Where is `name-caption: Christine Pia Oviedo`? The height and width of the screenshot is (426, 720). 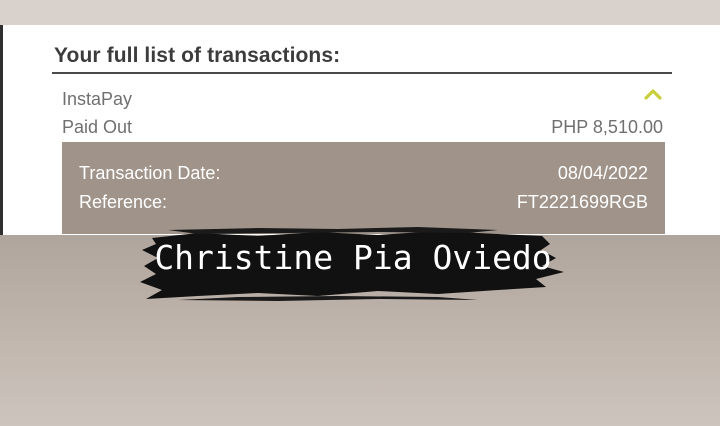 name-caption: Christine Pia Oviedo is located at coordinates (353, 257).